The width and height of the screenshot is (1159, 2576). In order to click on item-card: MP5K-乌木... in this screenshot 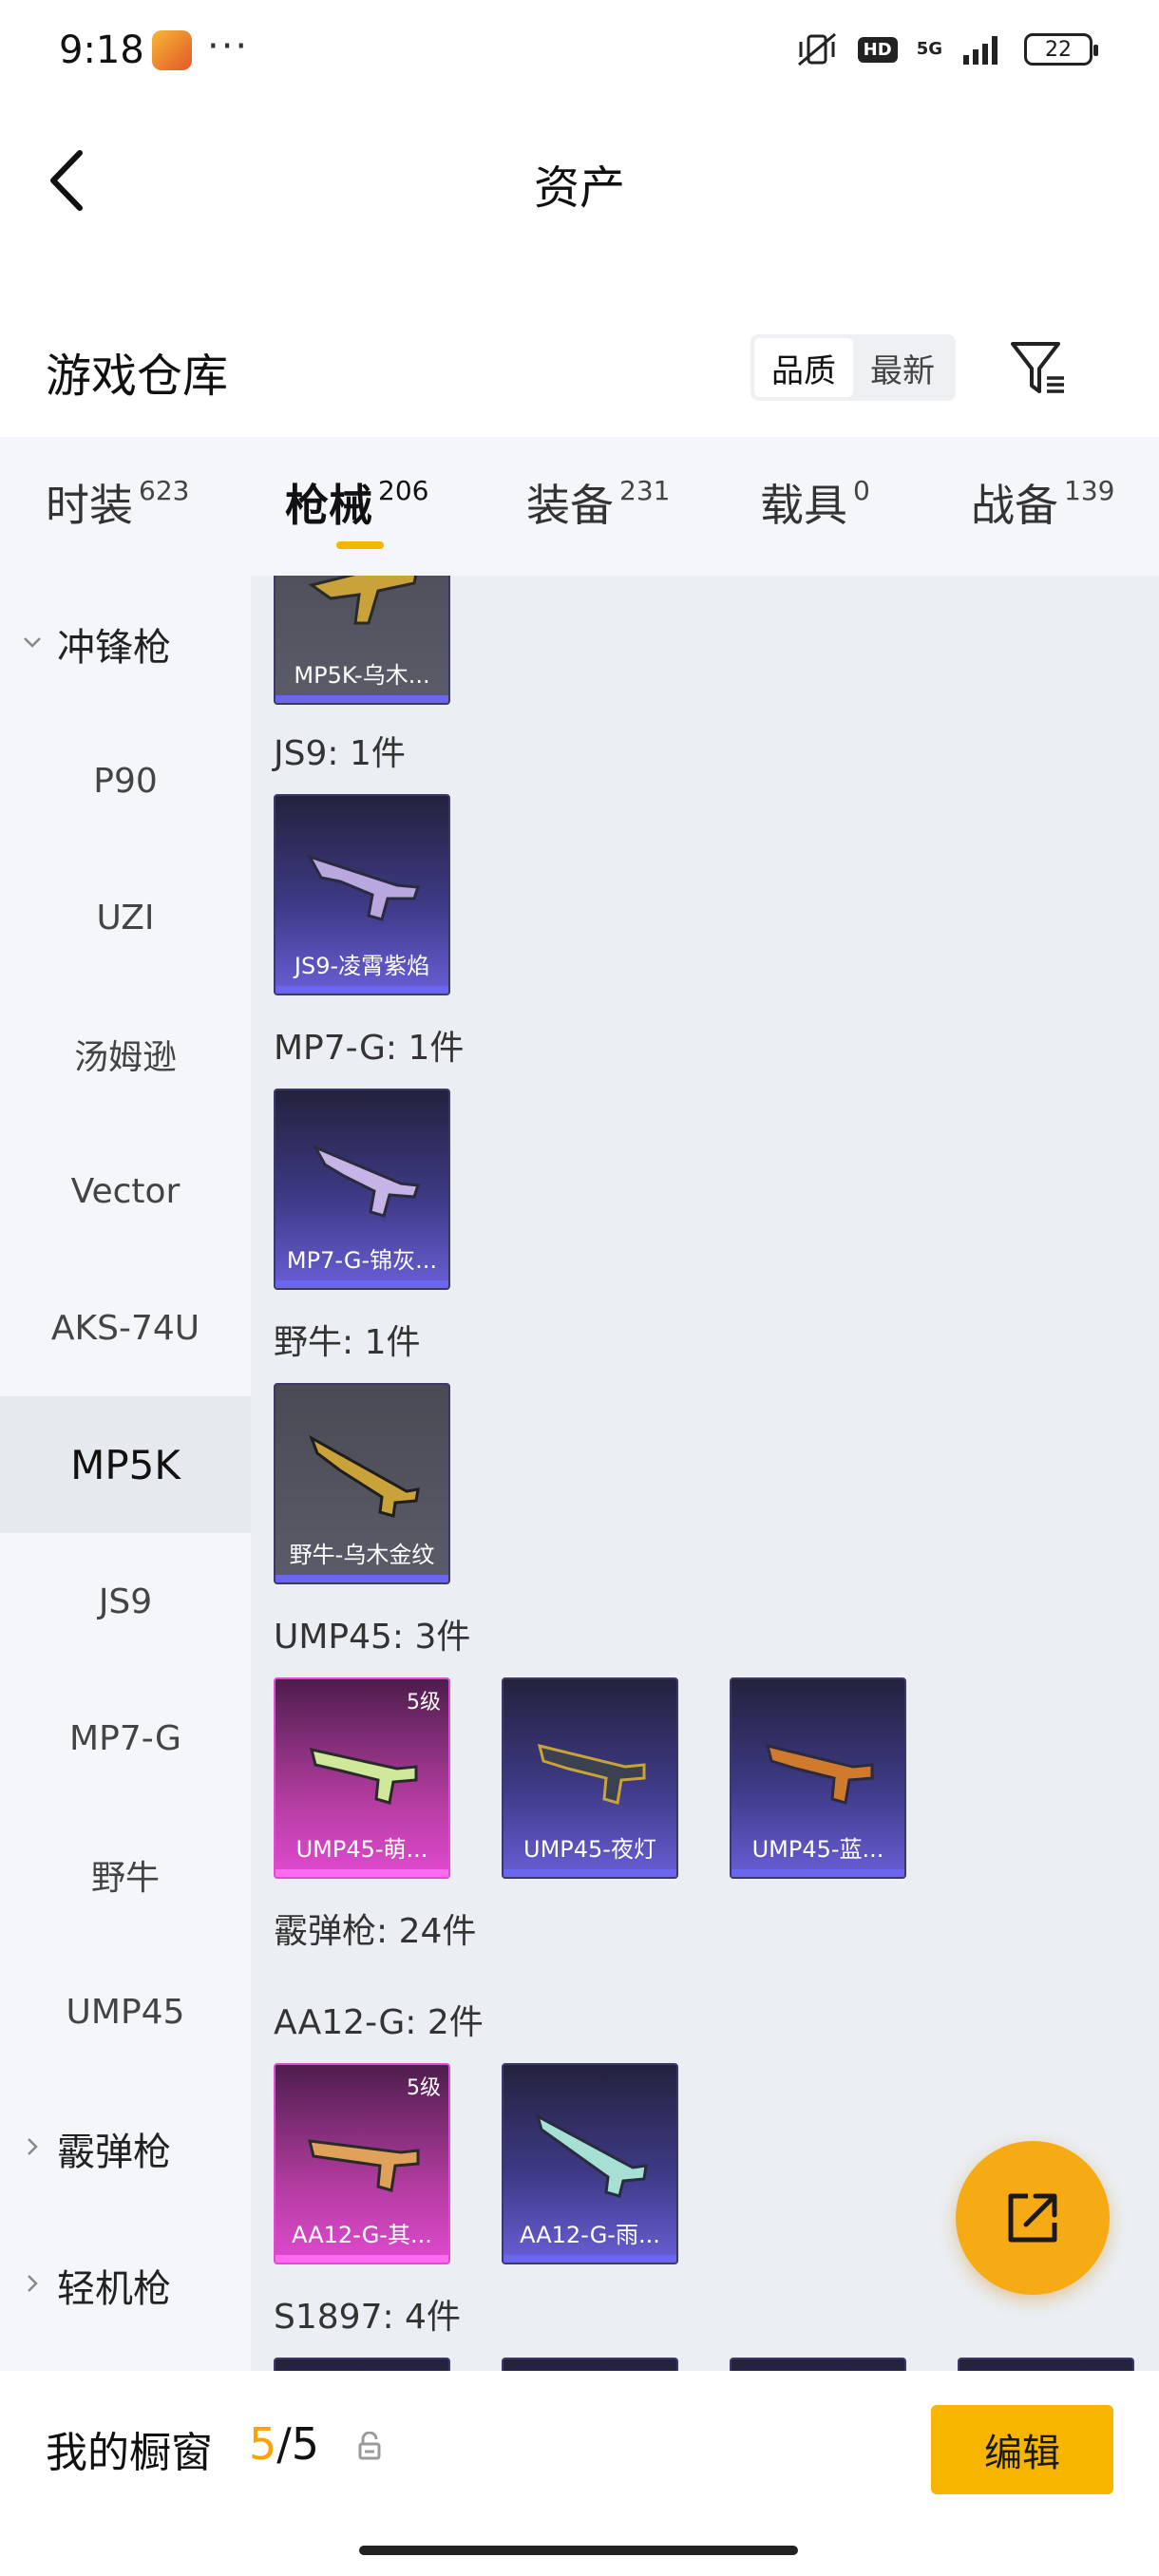, I will do `click(362, 640)`.